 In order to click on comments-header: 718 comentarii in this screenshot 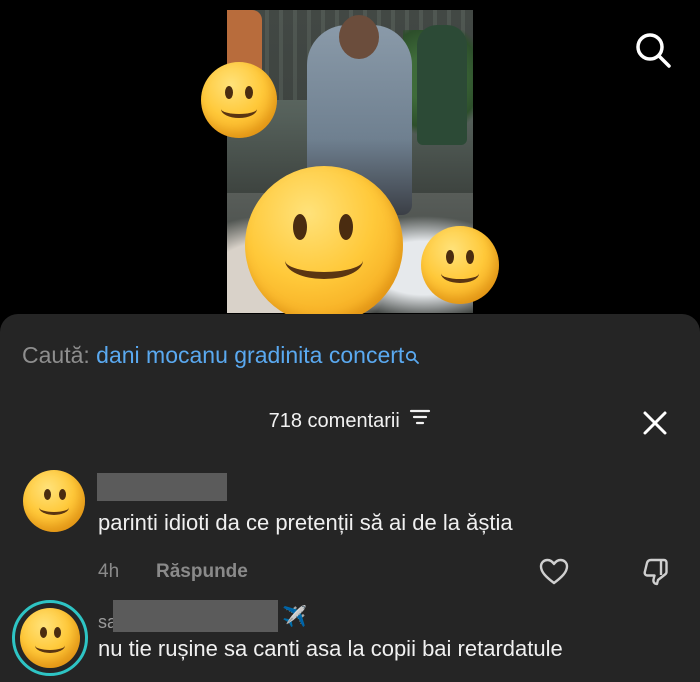, I will do `click(350, 421)`.